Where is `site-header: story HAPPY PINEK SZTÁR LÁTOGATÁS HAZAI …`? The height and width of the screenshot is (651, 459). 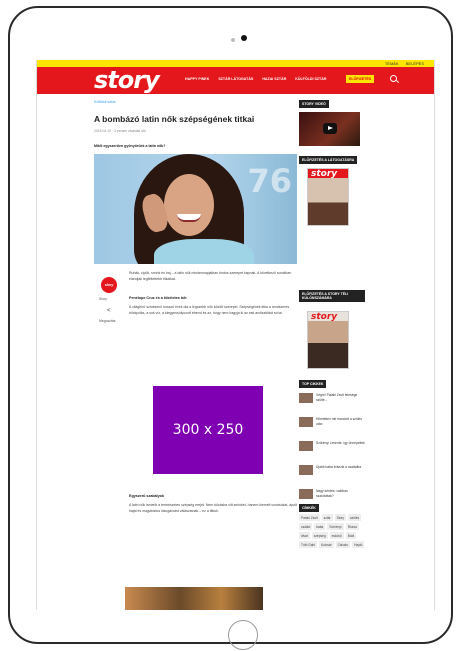
site-header: story HAPPY PINEK SZTÁR LÁTOGATÁS HAZAI … is located at coordinates (235, 80).